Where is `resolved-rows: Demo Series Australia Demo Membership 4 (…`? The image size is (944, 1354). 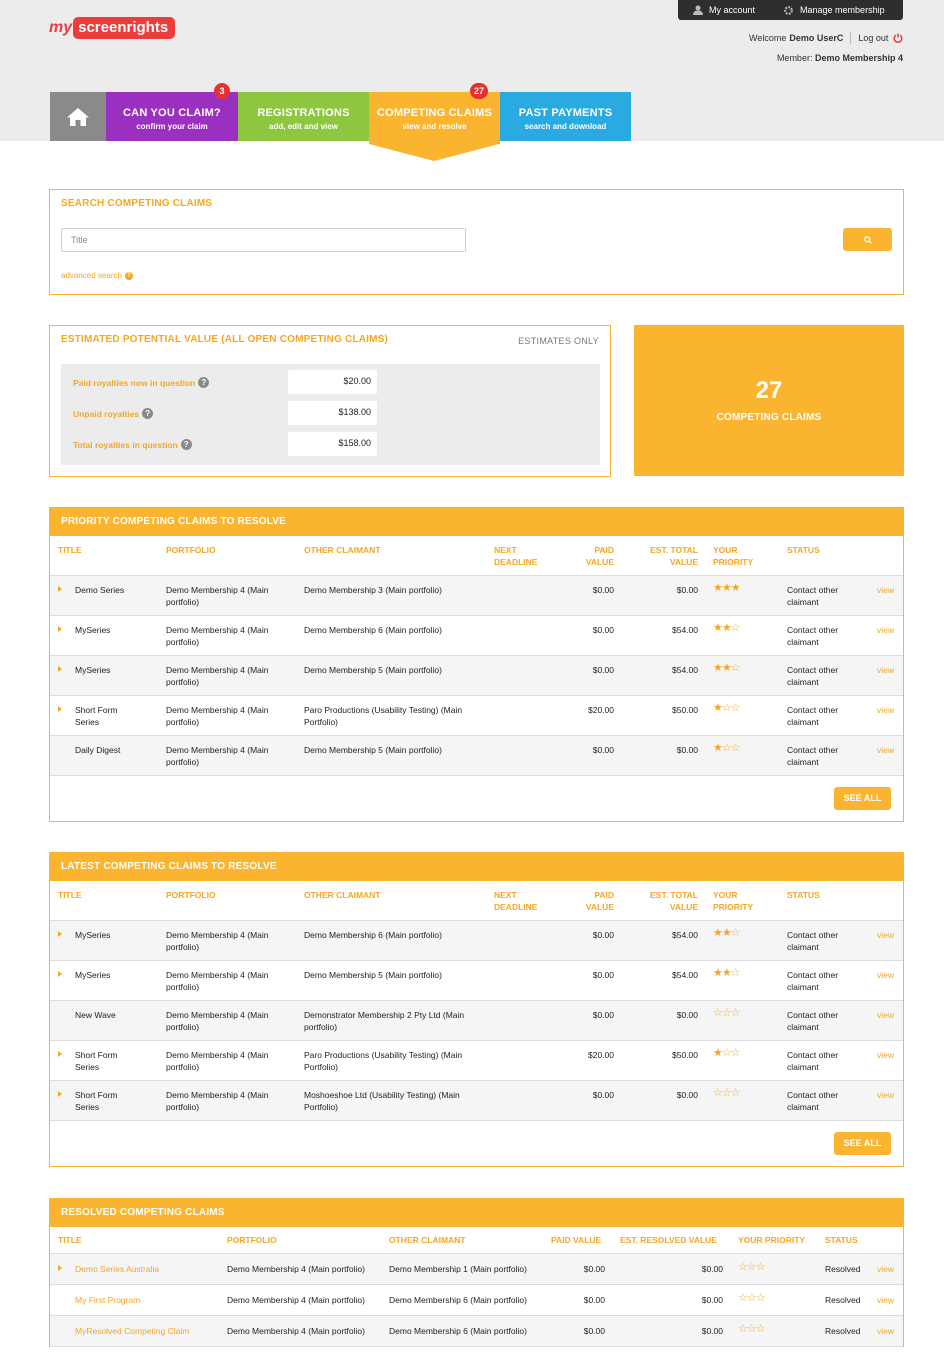
resolved-rows: Demo Series Australia Demo Membership 4 (… is located at coordinates (476, 1300).